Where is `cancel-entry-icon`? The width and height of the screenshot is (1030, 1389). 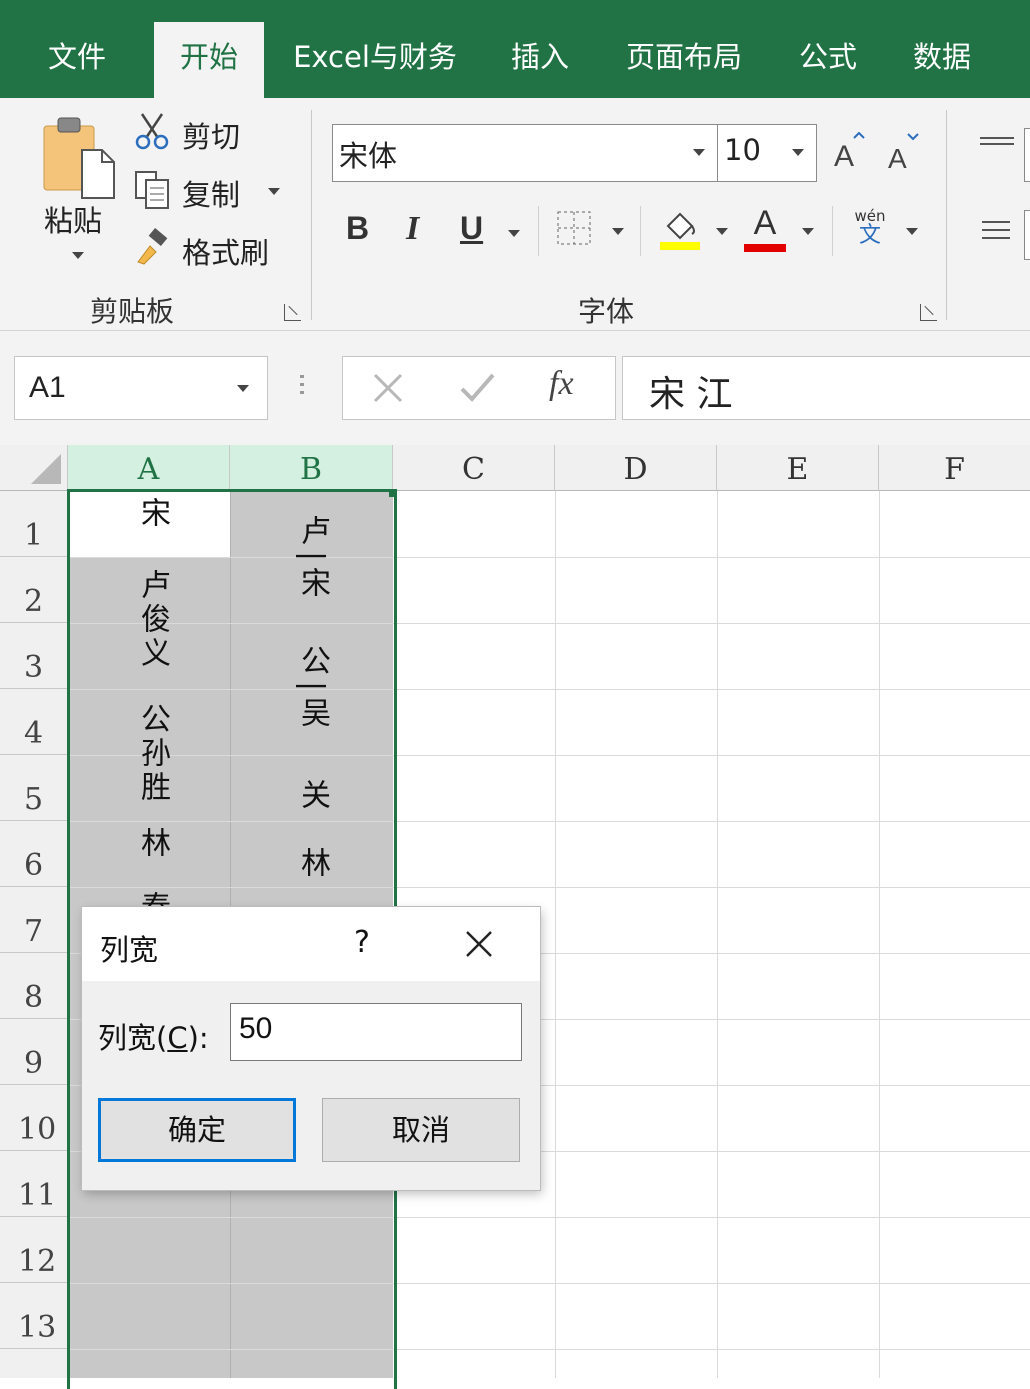 cancel-entry-icon is located at coordinates (388, 388).